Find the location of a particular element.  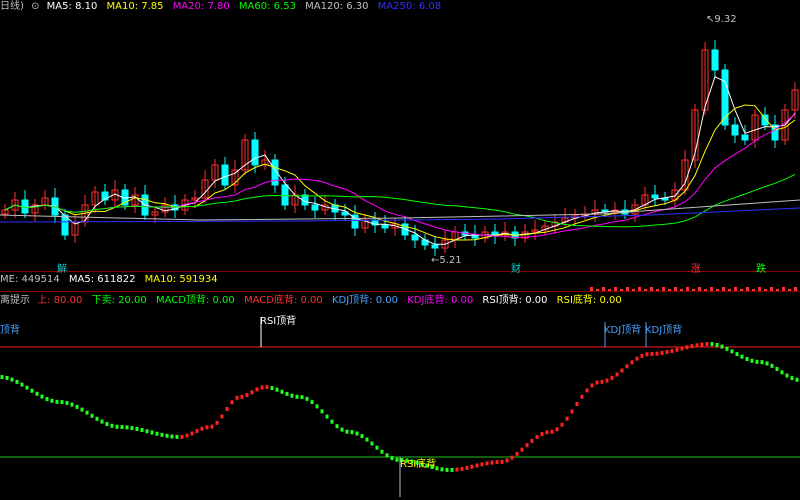

chevron-down-icon: ⊙ is located at coordinates (35, 6).